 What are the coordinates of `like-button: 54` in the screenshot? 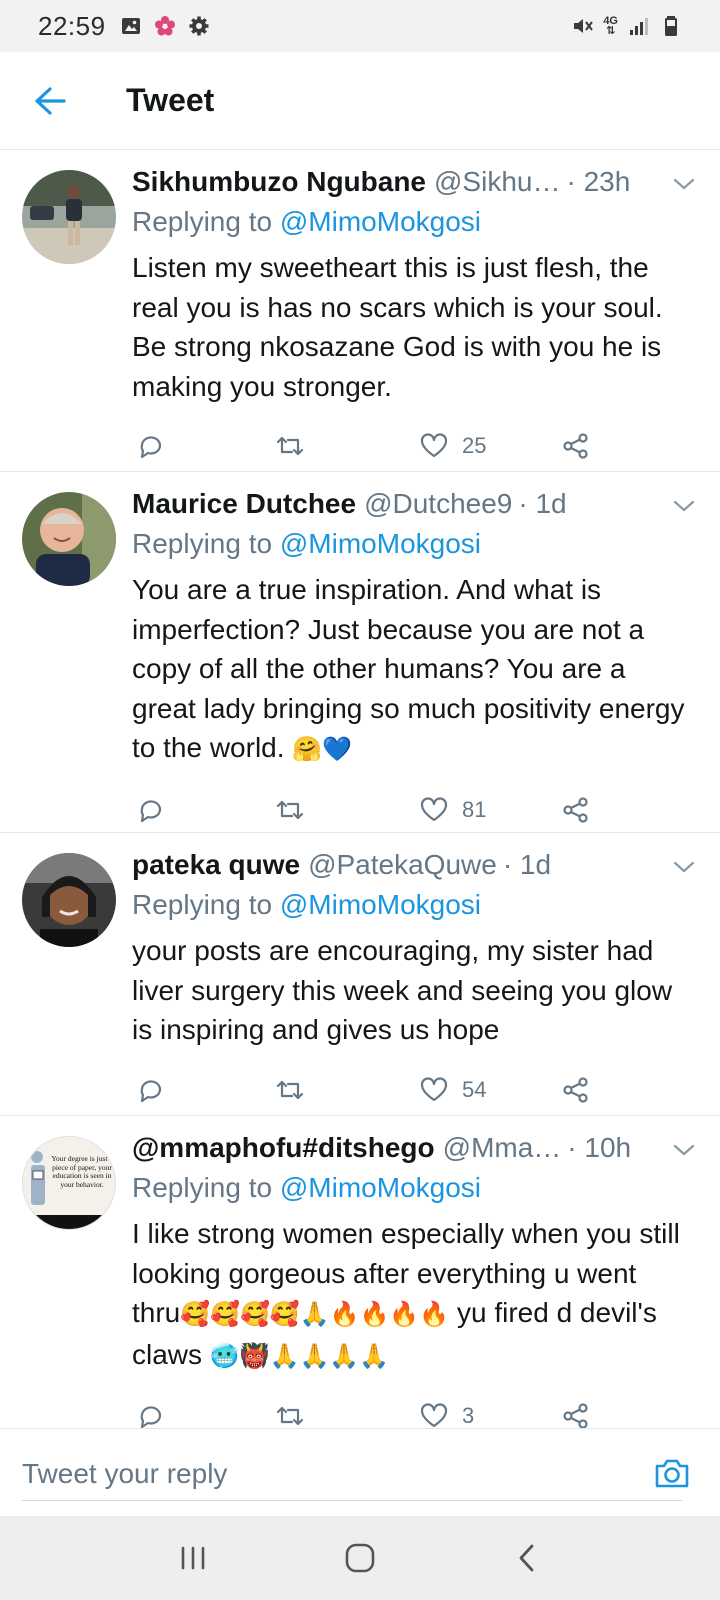 It's located at (453, 1090).